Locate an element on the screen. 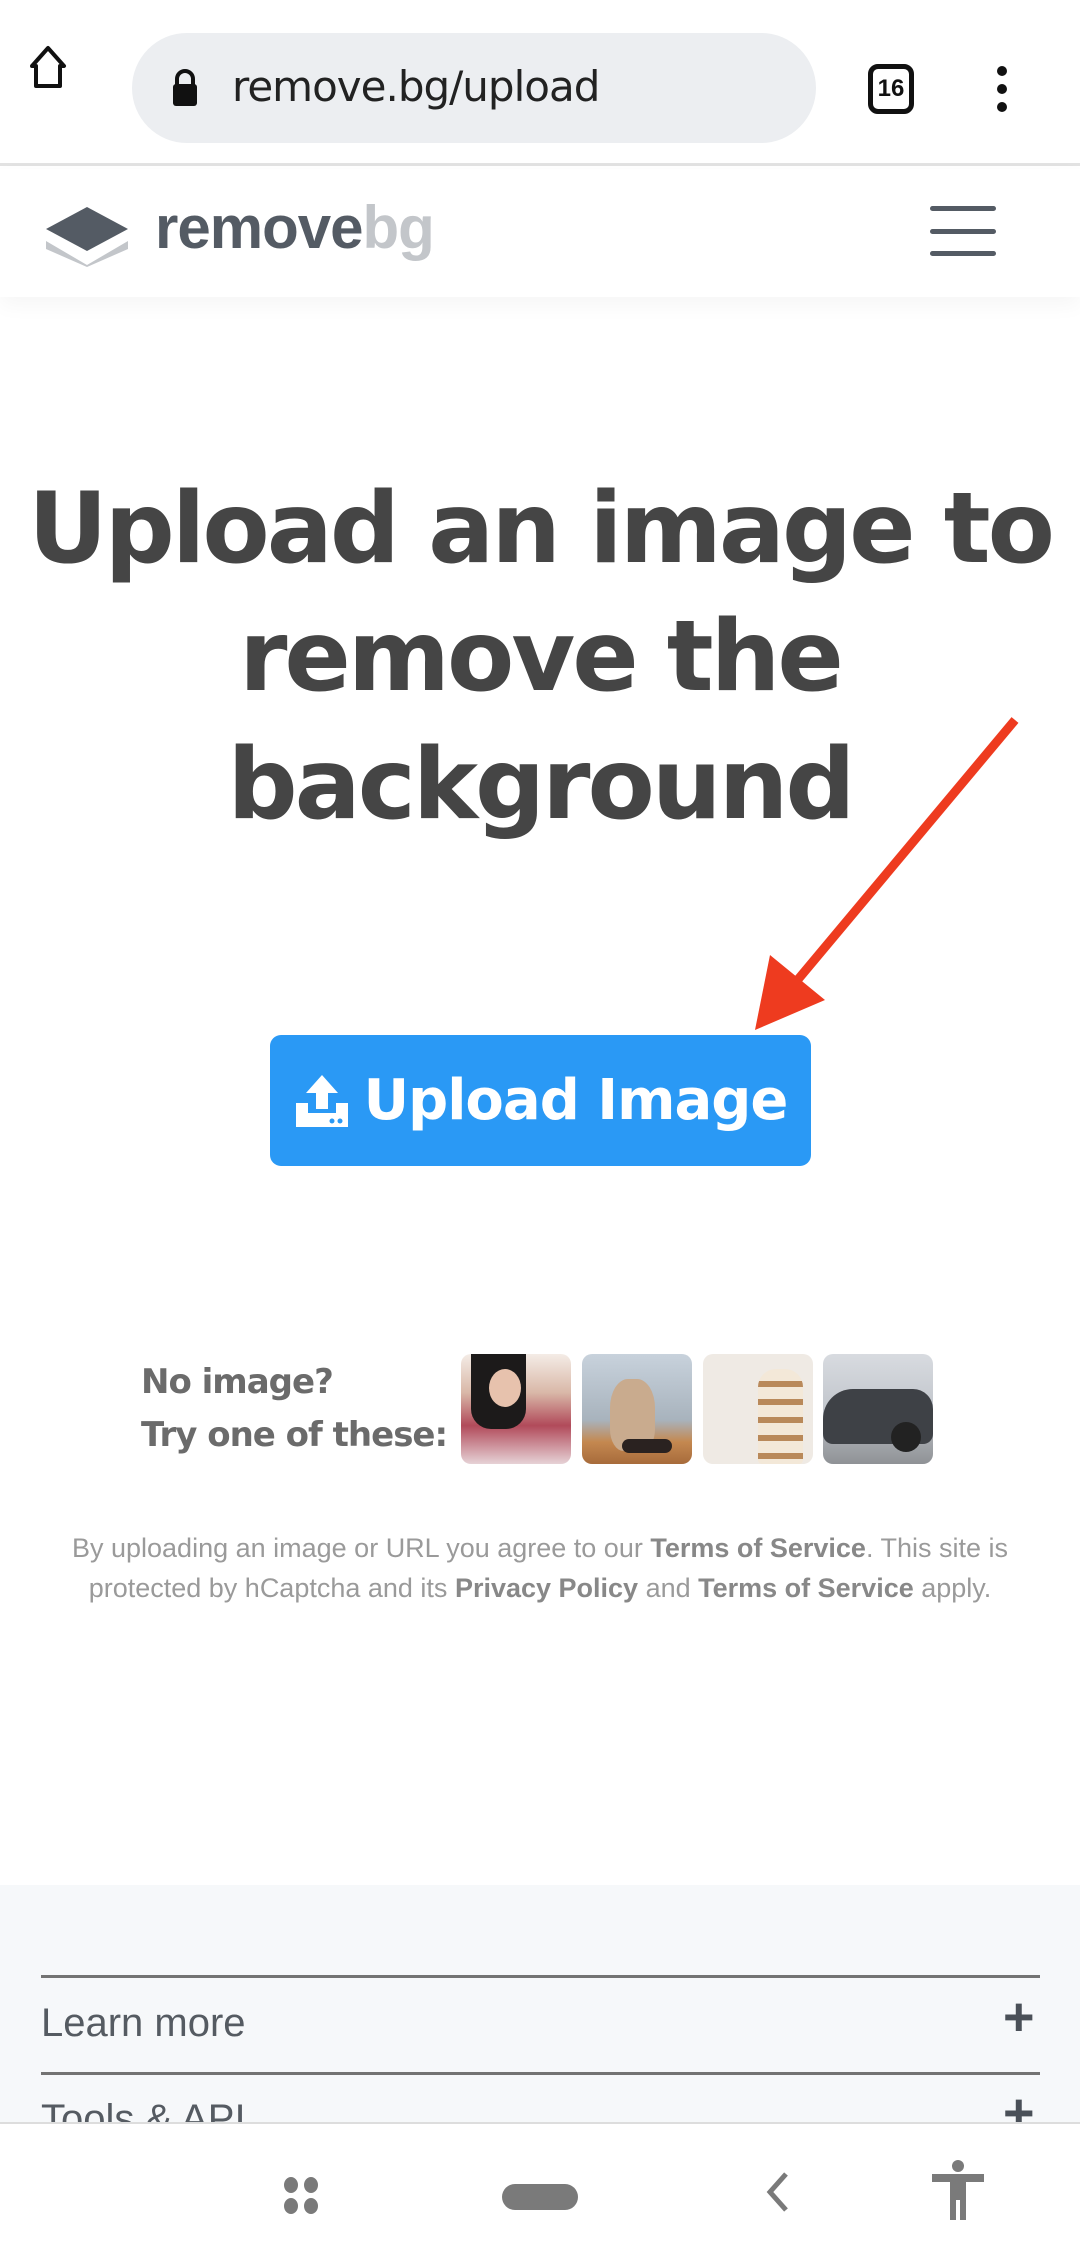  annotation-arrow-icon is located at coordinates (887, 873).